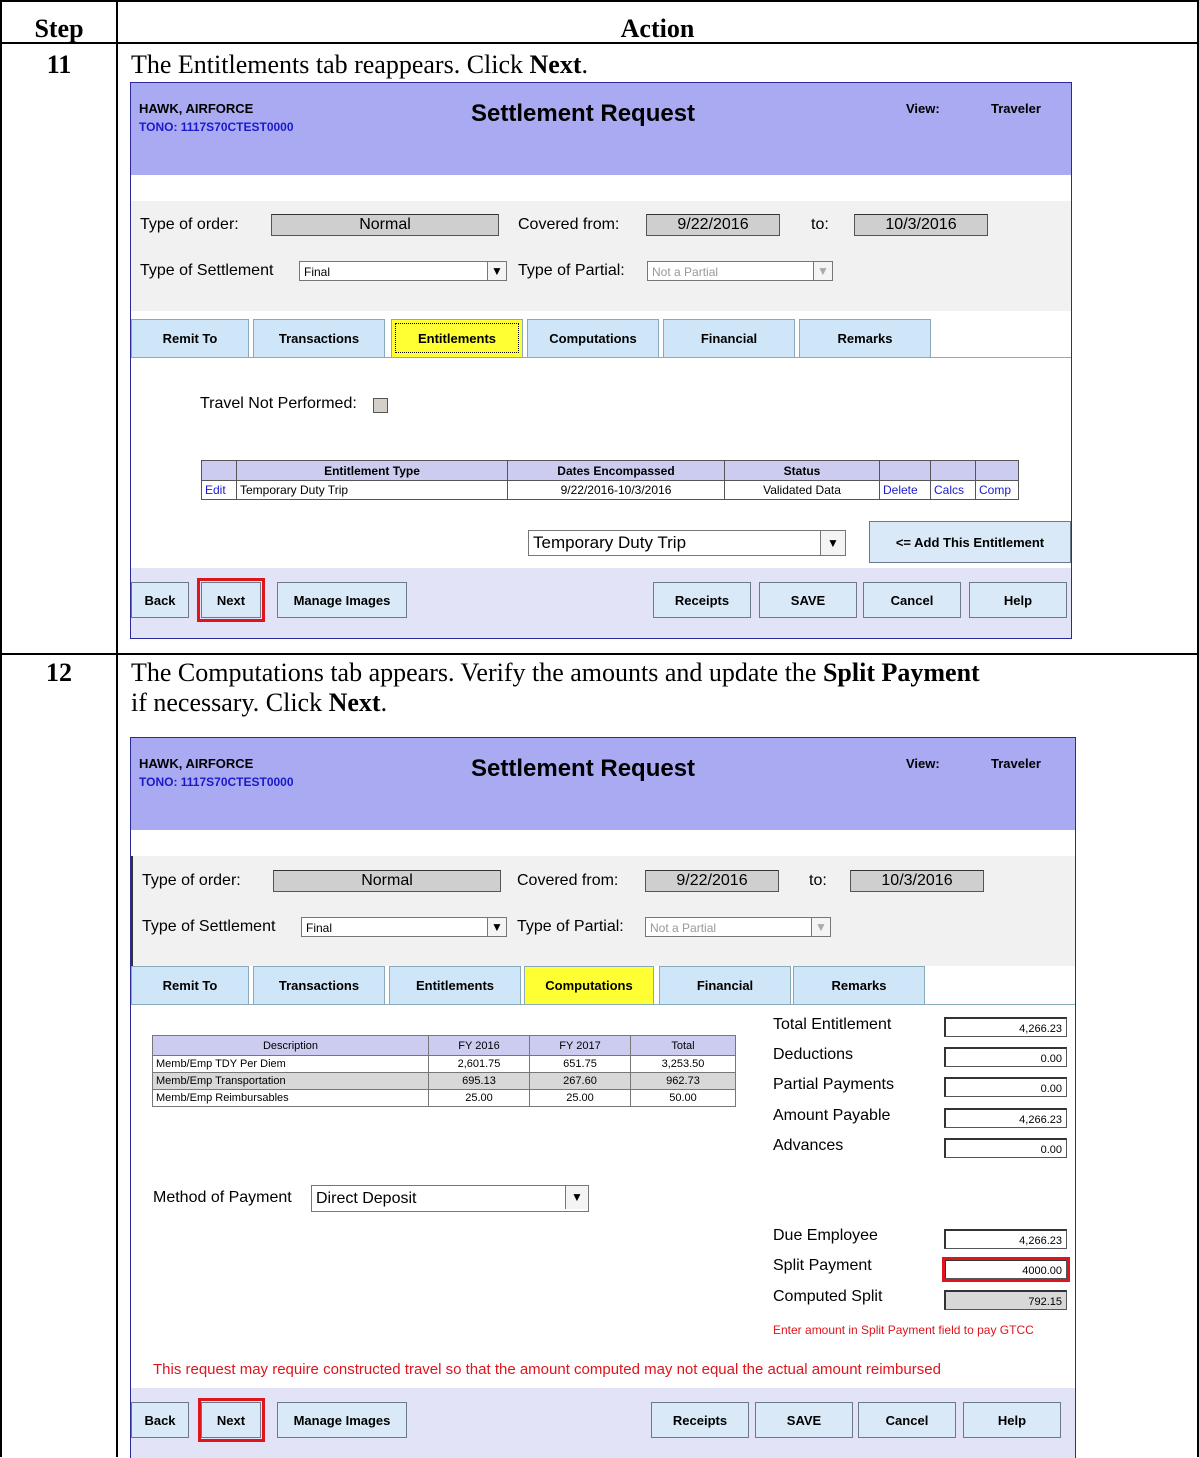 Image resolution: width=1199 pixels, height=1458 pixels. What do you see at coordinates (1, 728) in the screenshot?
I see `table-border-left` at bounding box center [1, 728].